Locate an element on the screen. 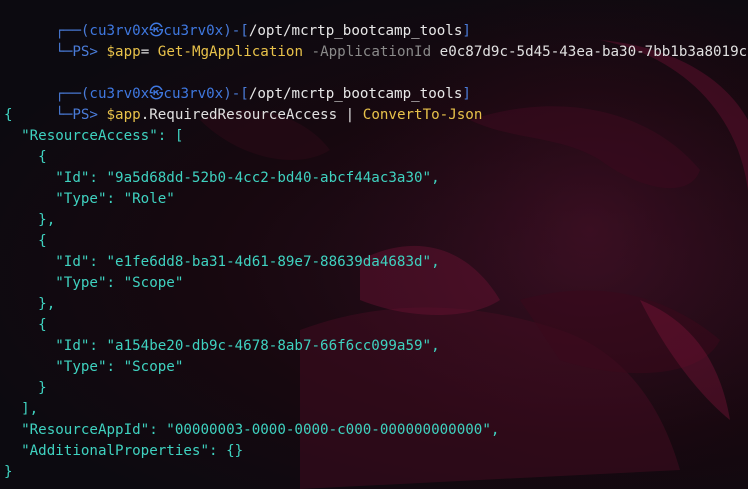 The height and width of the screenshot is (489, 748). json-line: "Type": "Role" is located at coordinates (89, 199).